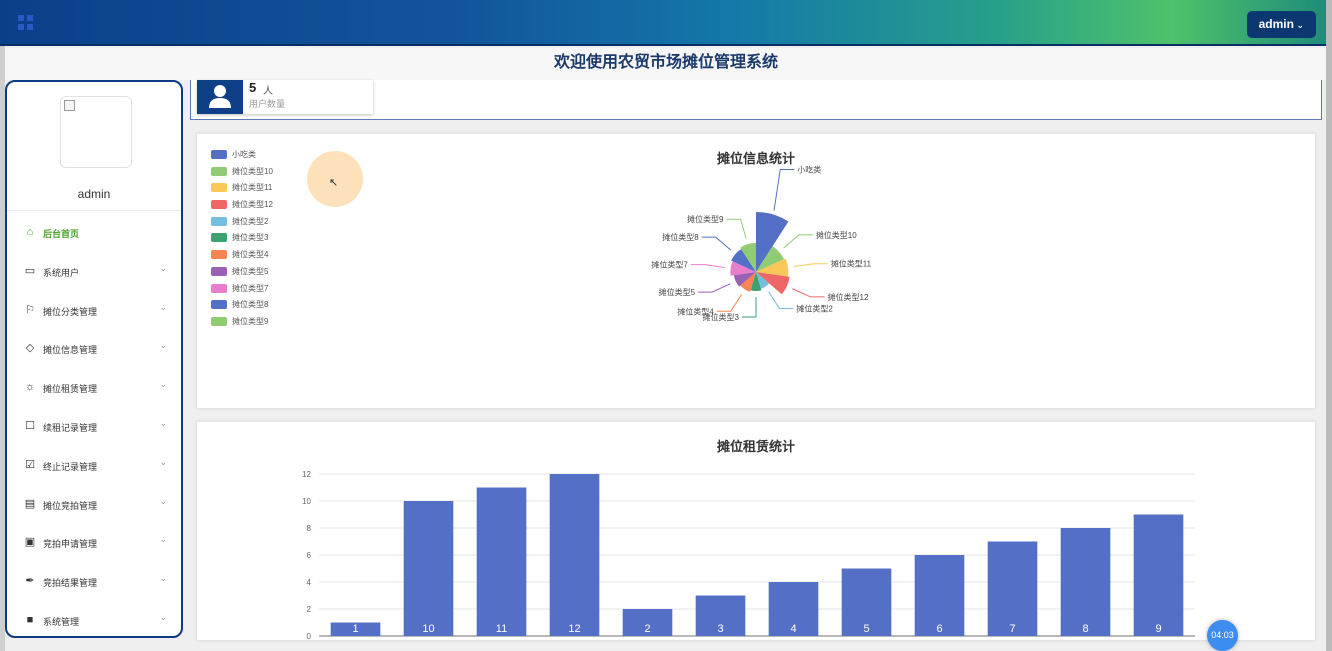  What do you see at coordinates (70, 350) in the screenshot?
I see `sidebar-item-label: 摊位信息管理` at bounding box center [70, 350].